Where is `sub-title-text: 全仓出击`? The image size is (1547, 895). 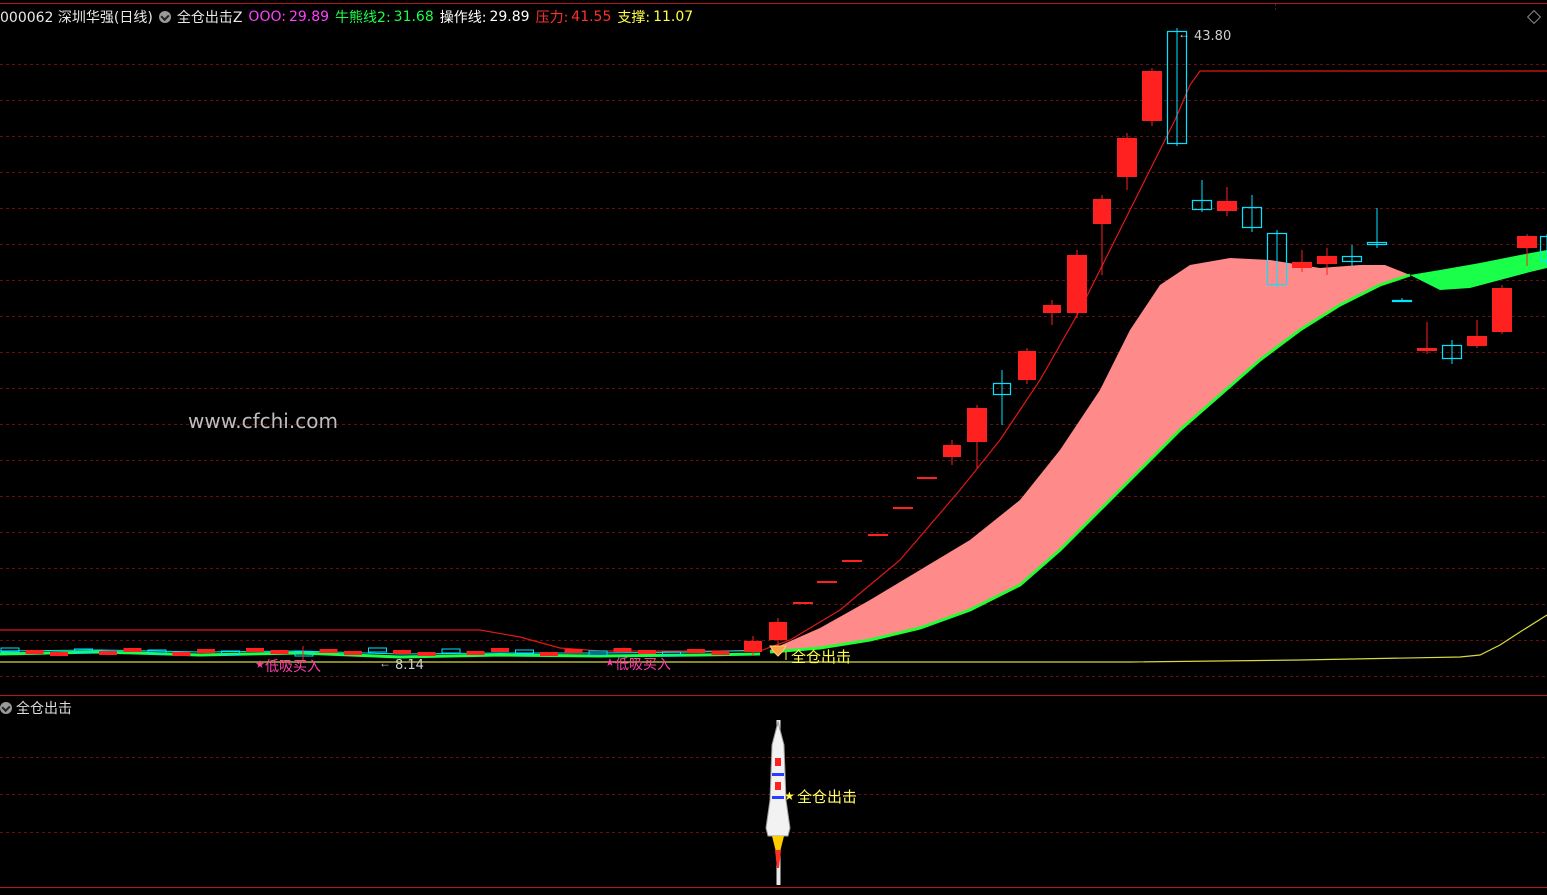 sub-title-text: 全仓出击 is located at coordinates (44, 708).